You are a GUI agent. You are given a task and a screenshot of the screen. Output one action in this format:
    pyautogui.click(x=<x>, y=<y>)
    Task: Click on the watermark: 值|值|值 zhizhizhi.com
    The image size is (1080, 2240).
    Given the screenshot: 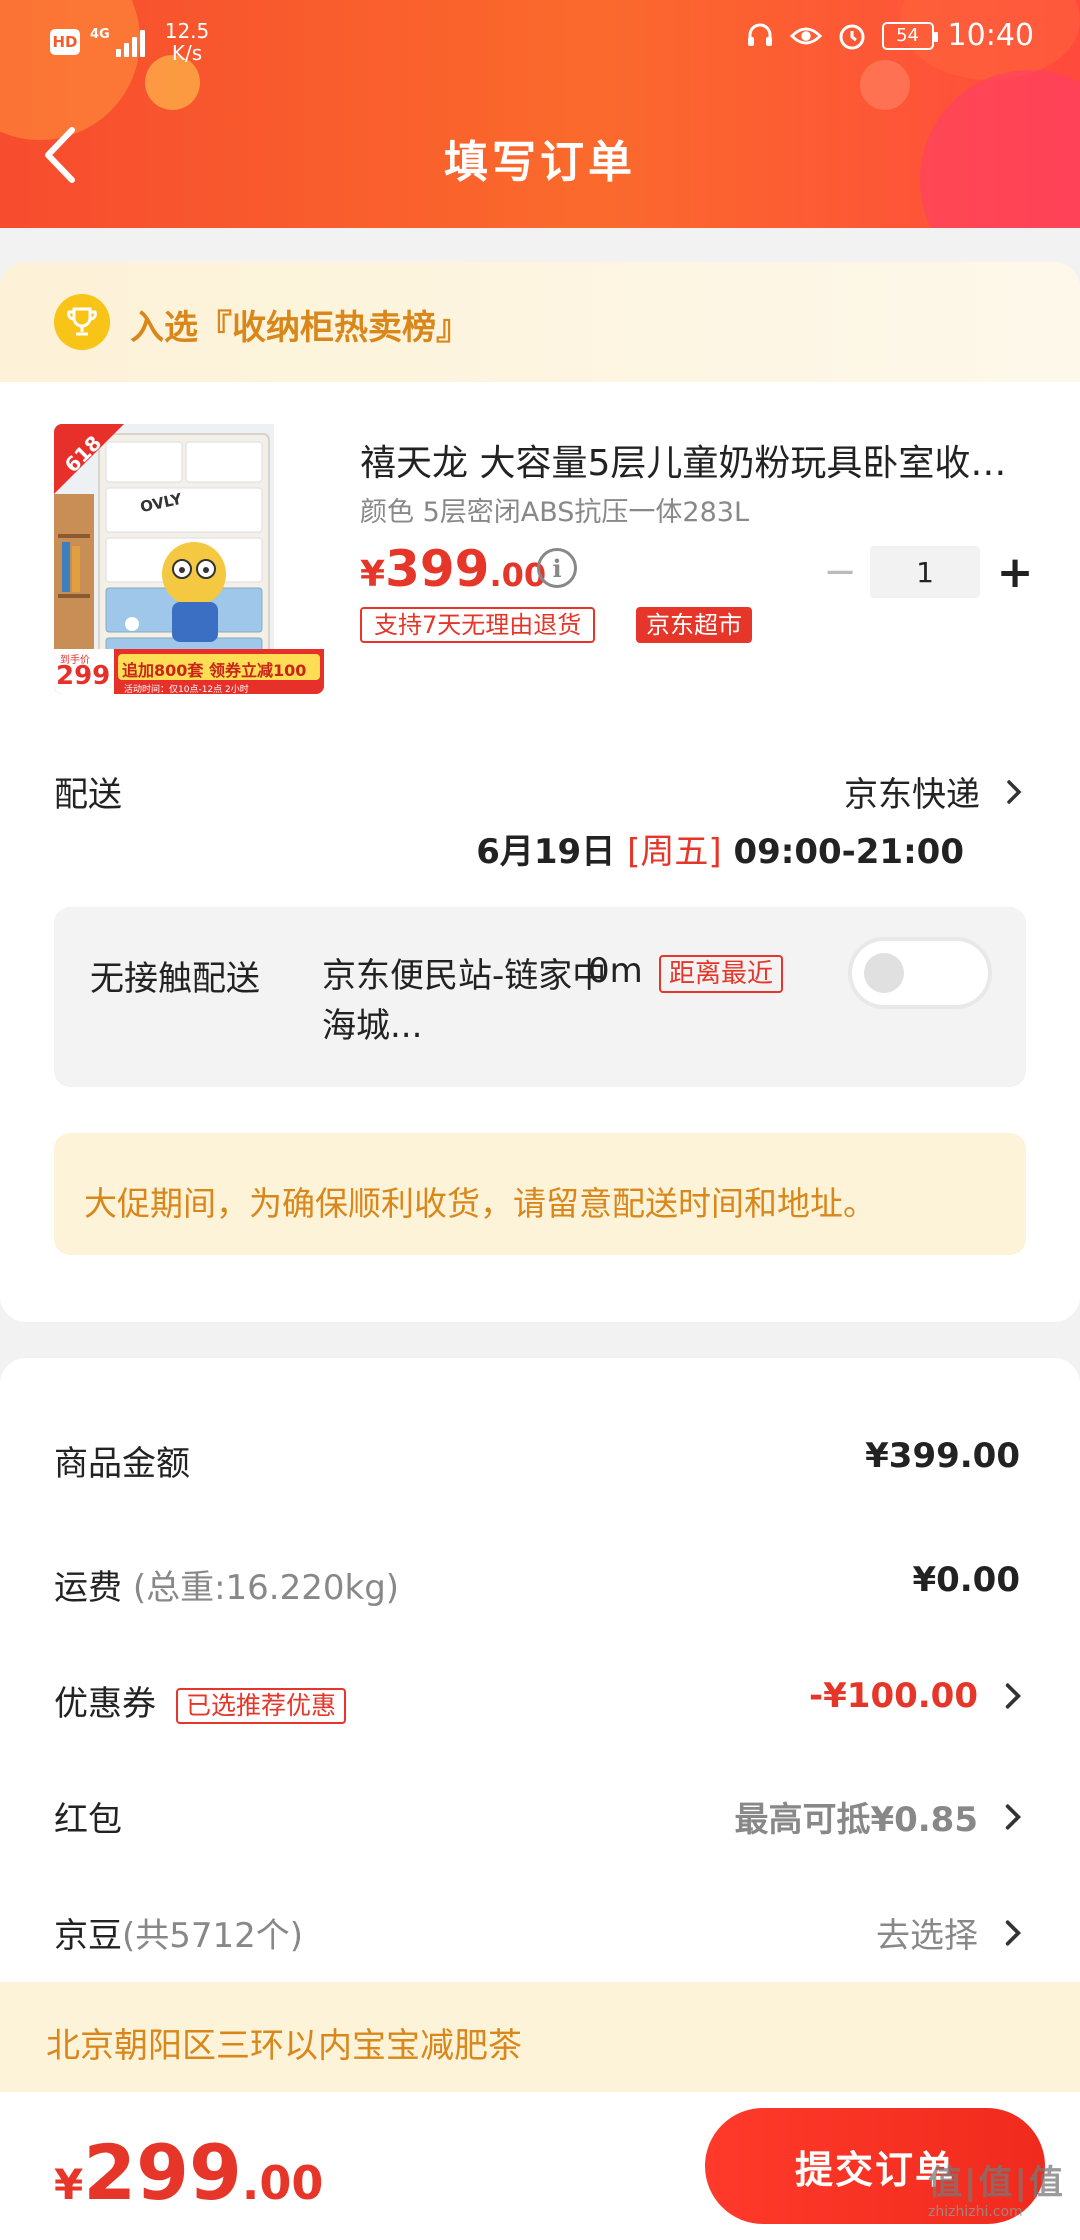 What is the action you would take?
    pyautogui.click(x=998, y=2187)
    